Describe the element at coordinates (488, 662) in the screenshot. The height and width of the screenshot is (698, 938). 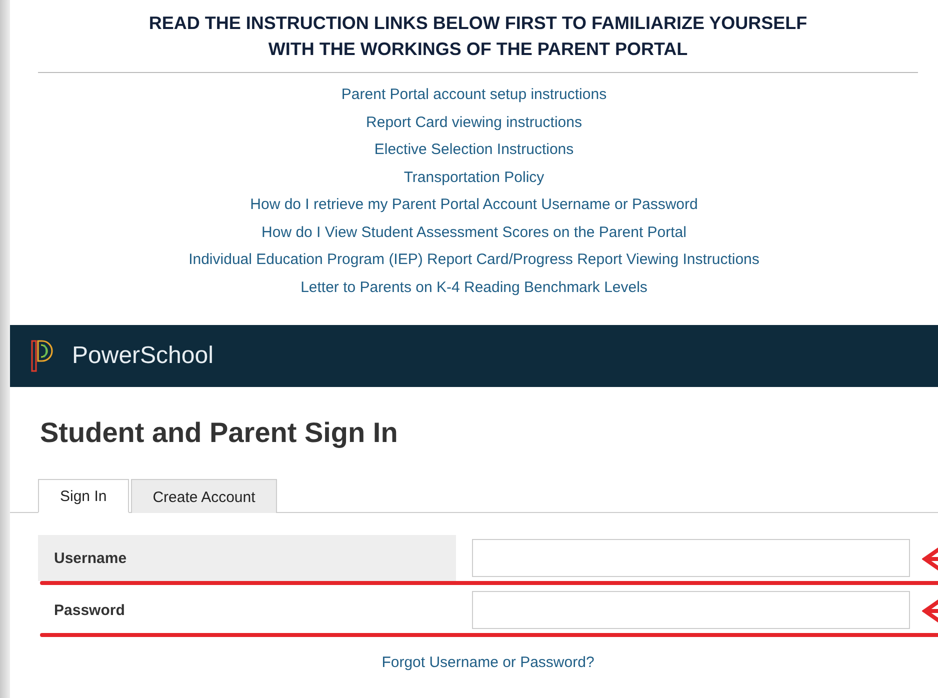
I see `forgot-link: Forgot Username or Password?` at that location.